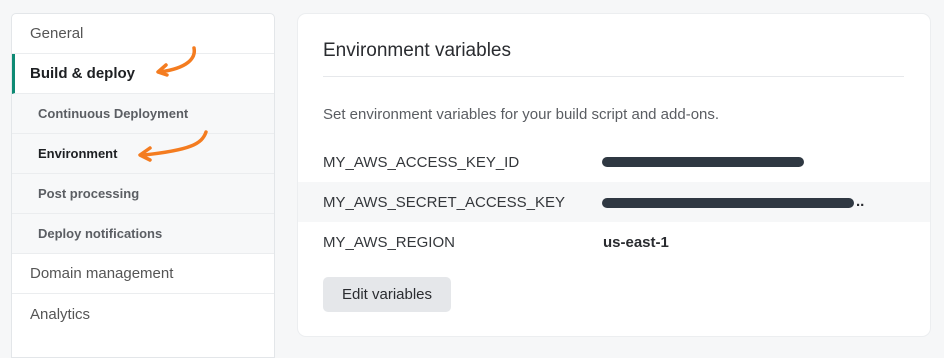 This screenshot has width=944, height=358. What do you see at coordinates (444, 202) in the screenshot?
I see `env-variable-key: MY_AWS_SECRET_ACCESS_KEY` at bounding box center [444, 202].